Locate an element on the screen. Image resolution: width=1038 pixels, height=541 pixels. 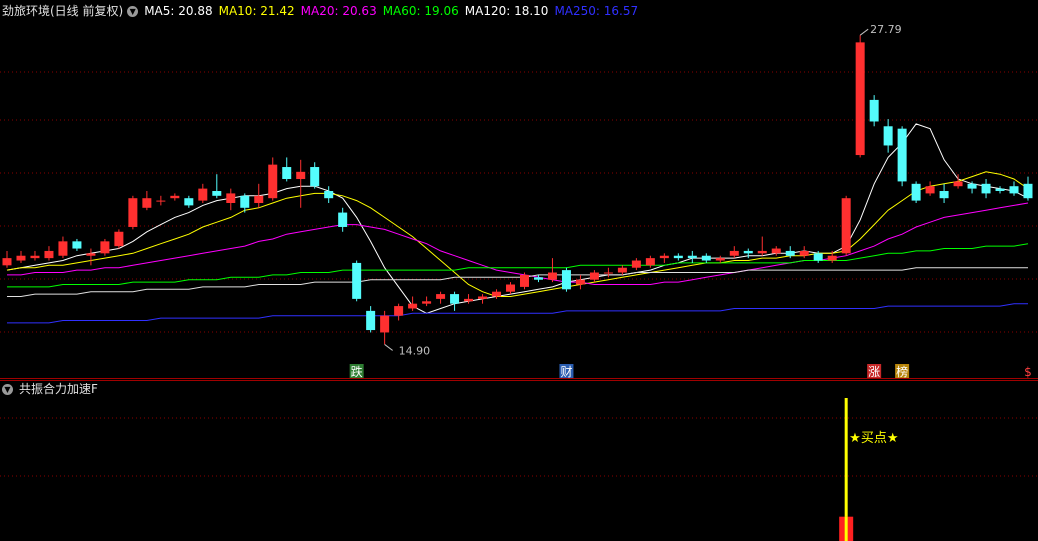
low-pointer is located at coordinates (388, 347).